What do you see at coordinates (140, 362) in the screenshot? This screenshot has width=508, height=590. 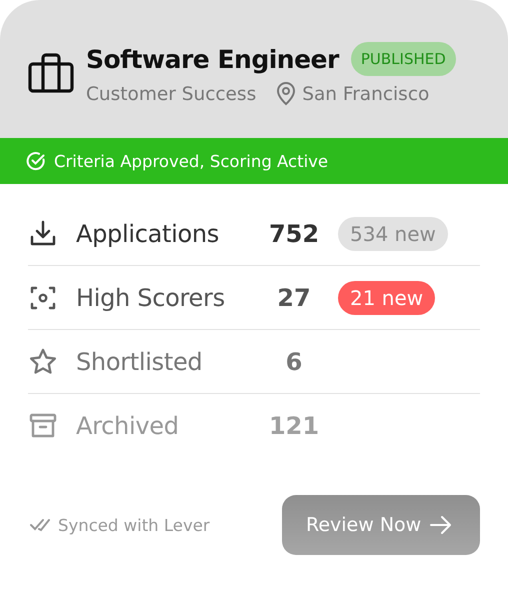 I see `stat-label: Shortlisted` at bounding box center [140, 362].